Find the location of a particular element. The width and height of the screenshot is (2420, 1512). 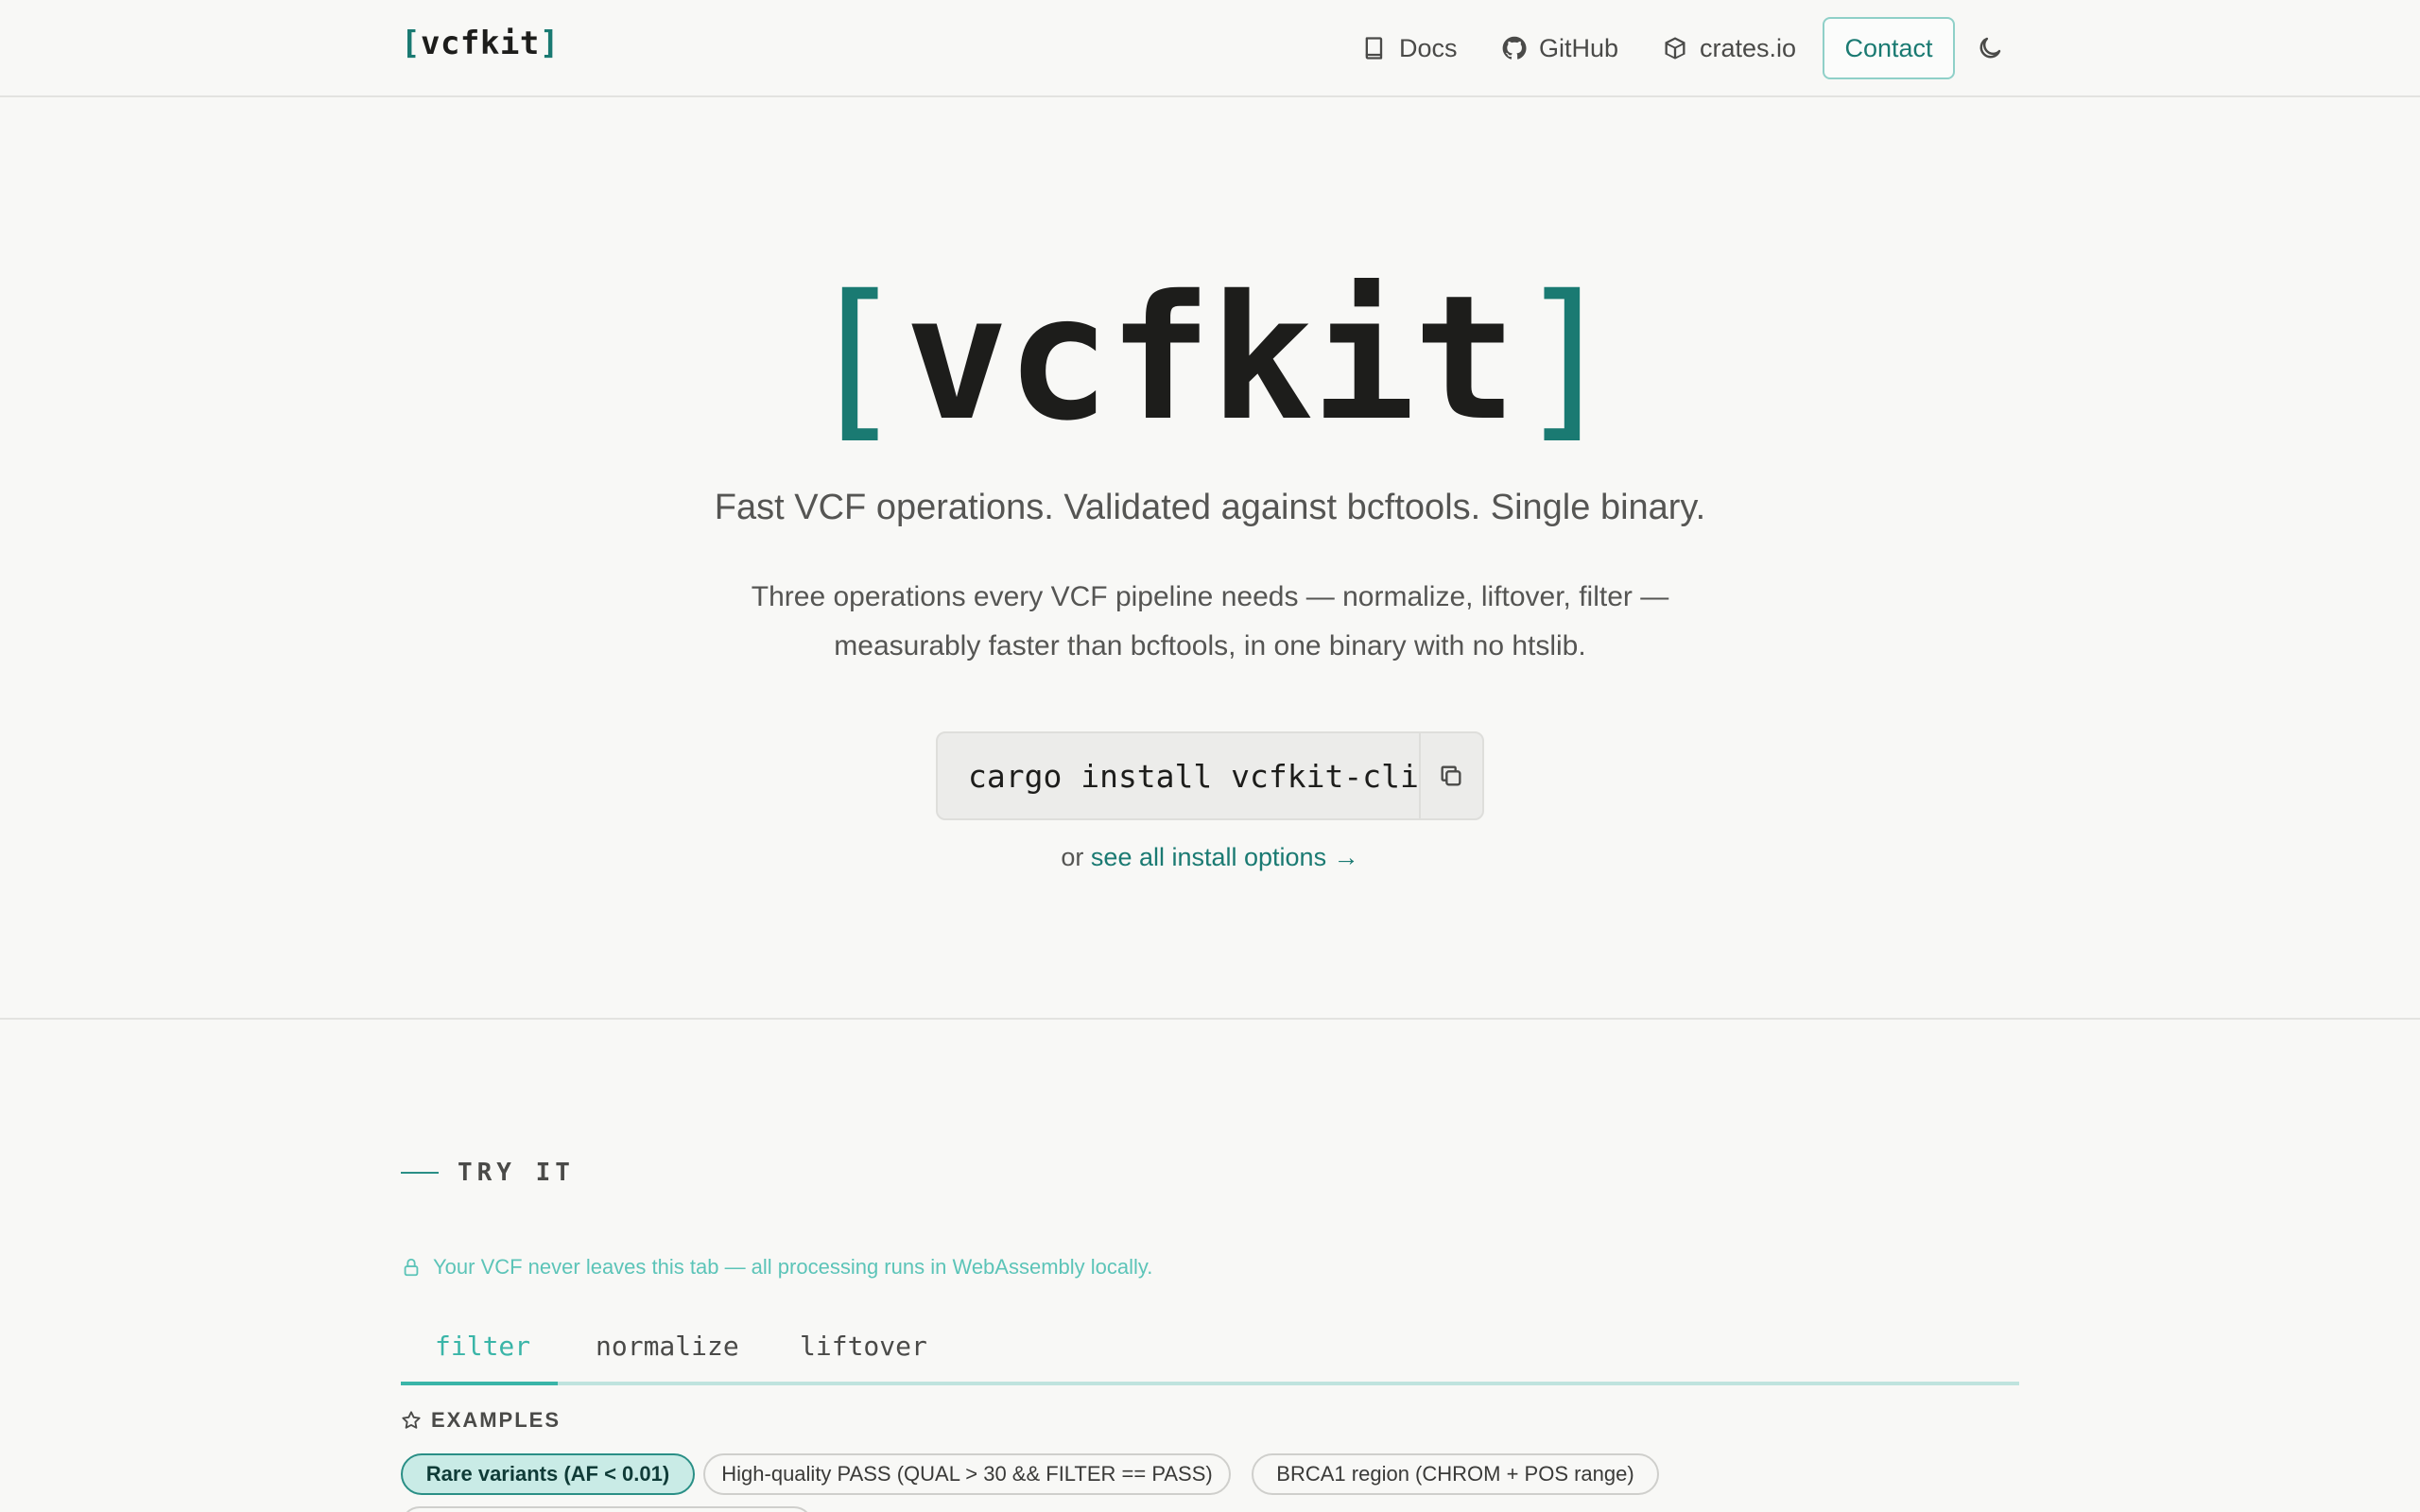

package-icon is located at coordinates (1675, 48).